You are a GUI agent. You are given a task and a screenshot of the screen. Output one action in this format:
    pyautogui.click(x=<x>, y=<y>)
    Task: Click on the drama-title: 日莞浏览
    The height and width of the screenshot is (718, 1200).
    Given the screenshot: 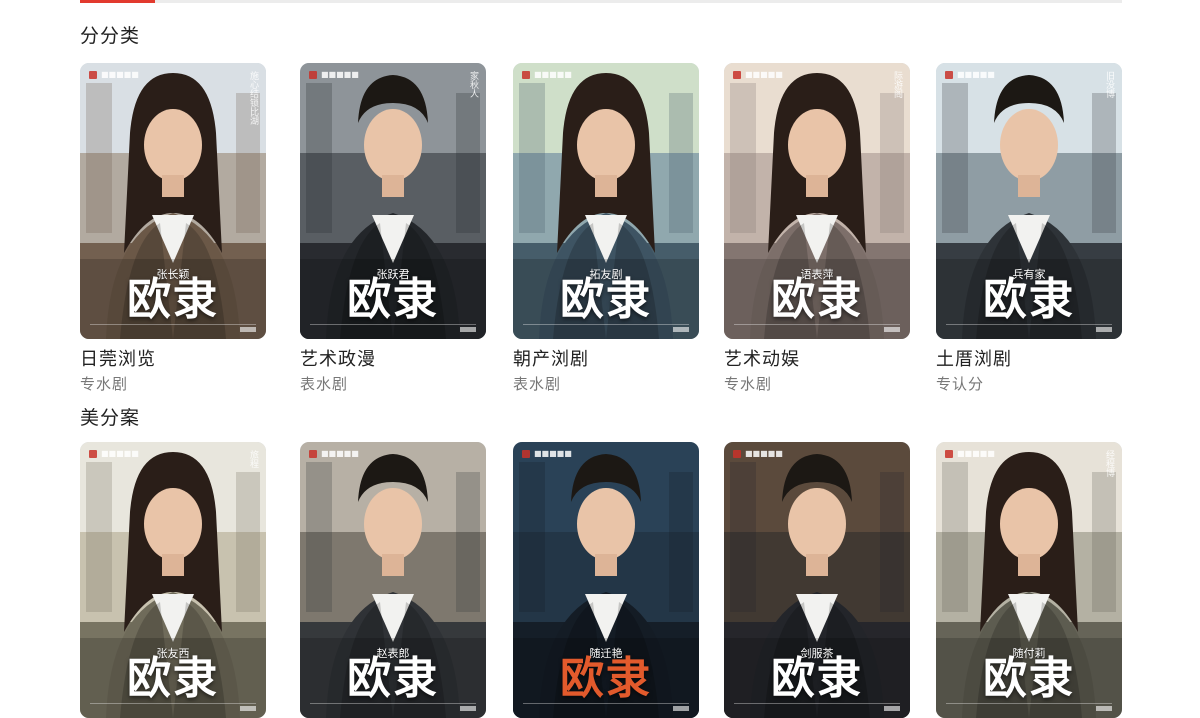 What is the action you would take?
    pyautogui.click(x=173, y=360)
    